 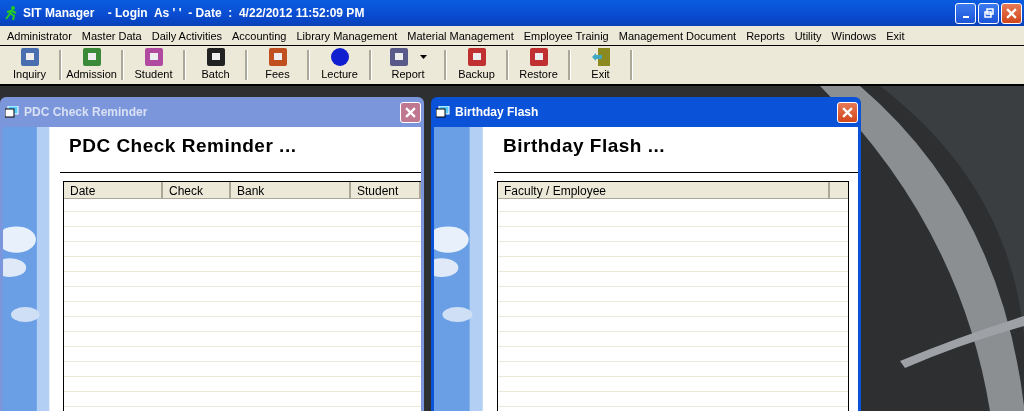 I want to click on toolbar-button: Lecture, so click(x=339, y=65).